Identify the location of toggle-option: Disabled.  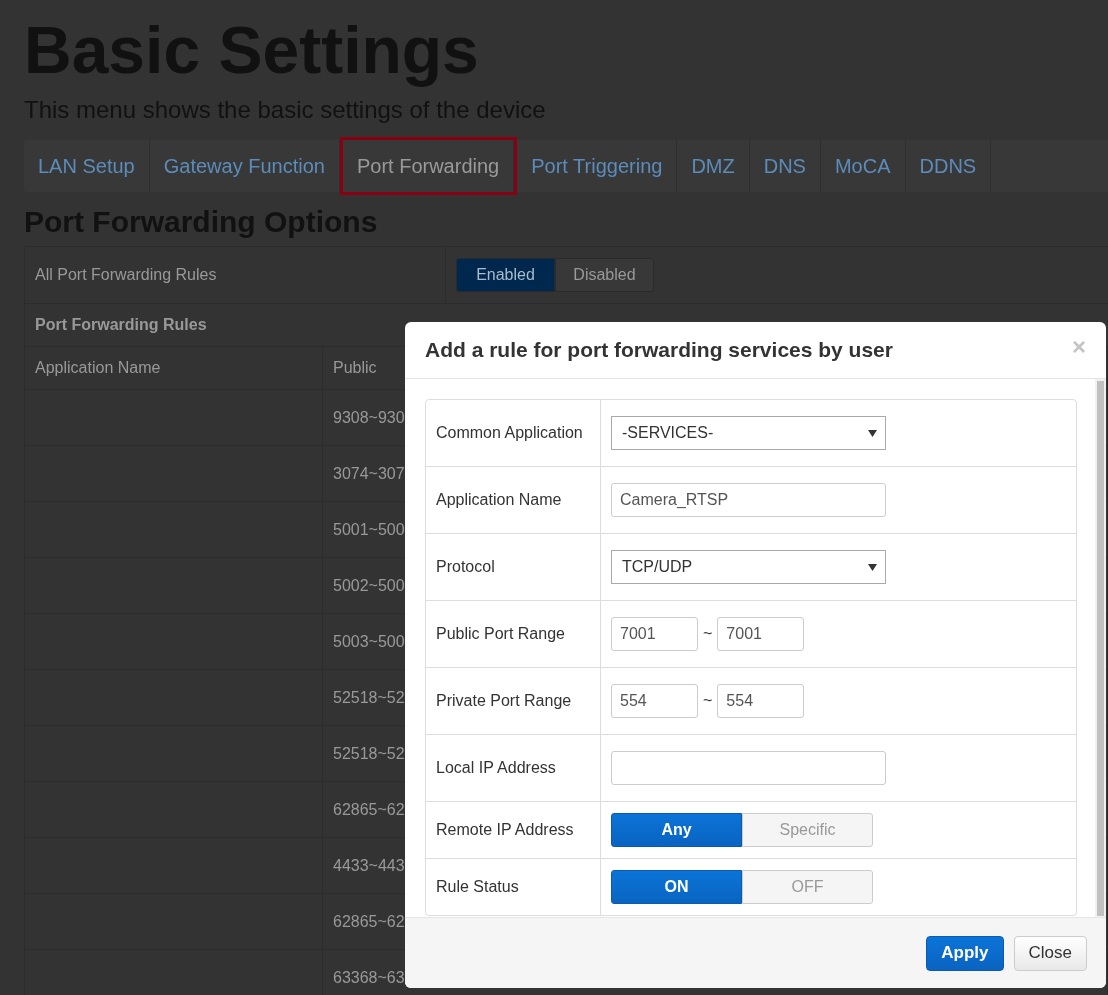
(604, 275).